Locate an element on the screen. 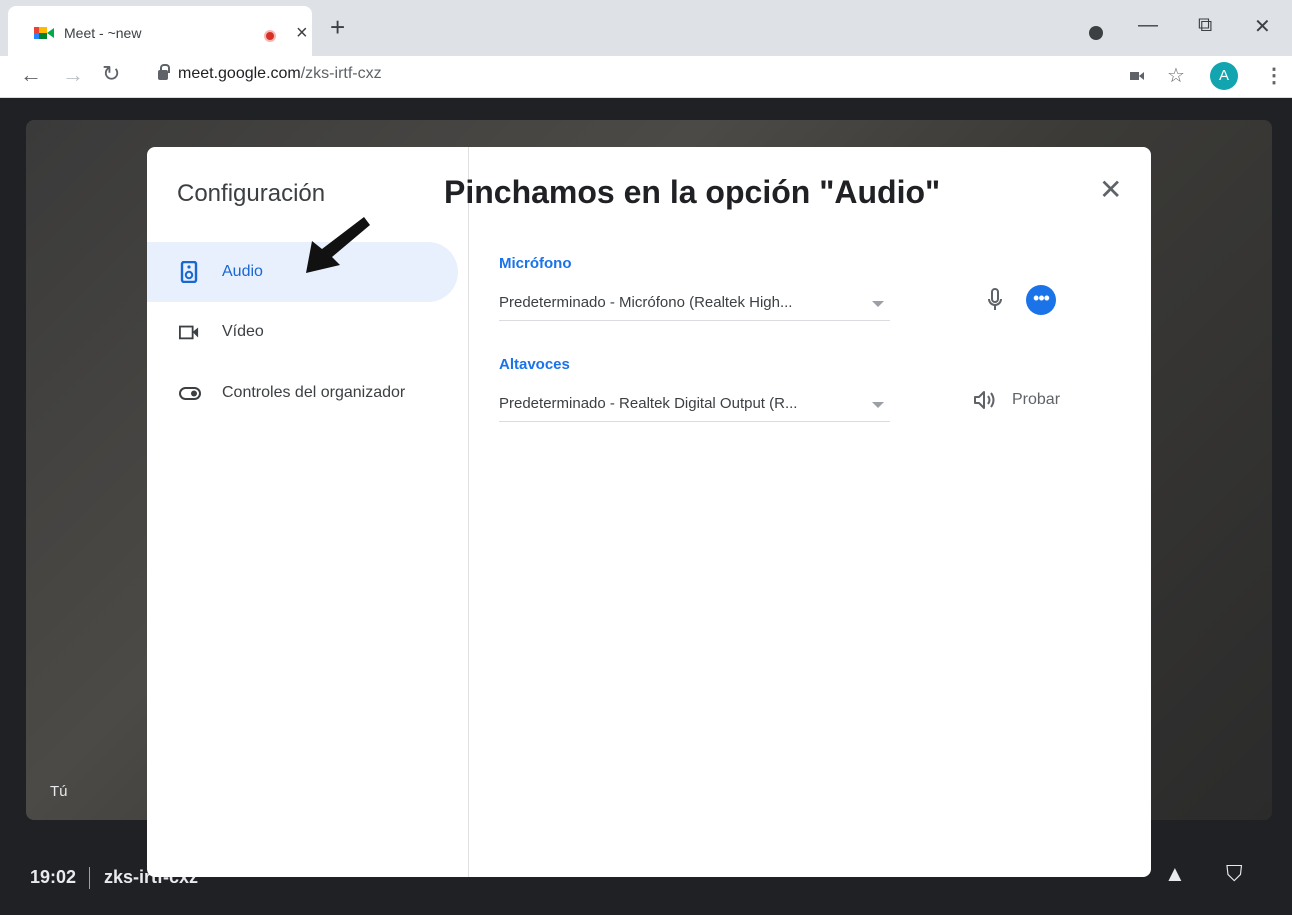 The image size is (1292, 915). forward-icon: → is located at coordinates (73, 75).